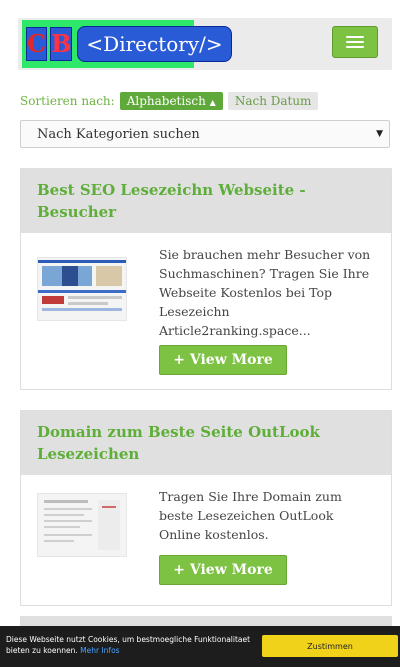  I want to click on sort-alphabetical-button: Alphabetisch ▲, so click(171, 101).